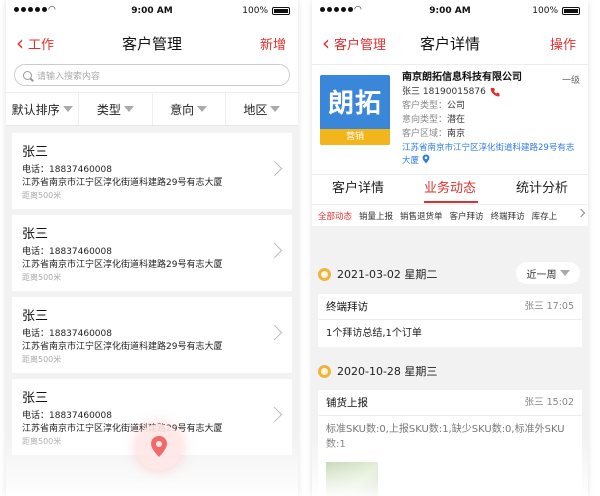  Describe the element at coordinates (182, 109) in the screenshot. I see `filter-label: 意向` at that location.